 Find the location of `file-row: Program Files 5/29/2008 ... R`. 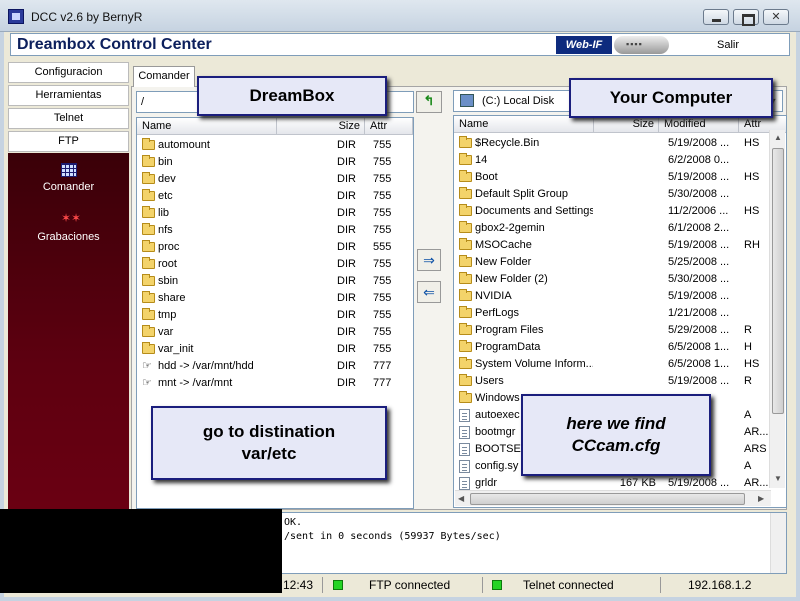

file-row: Program Files 5/29/2008 ... R is located at coordinates (620, 330).